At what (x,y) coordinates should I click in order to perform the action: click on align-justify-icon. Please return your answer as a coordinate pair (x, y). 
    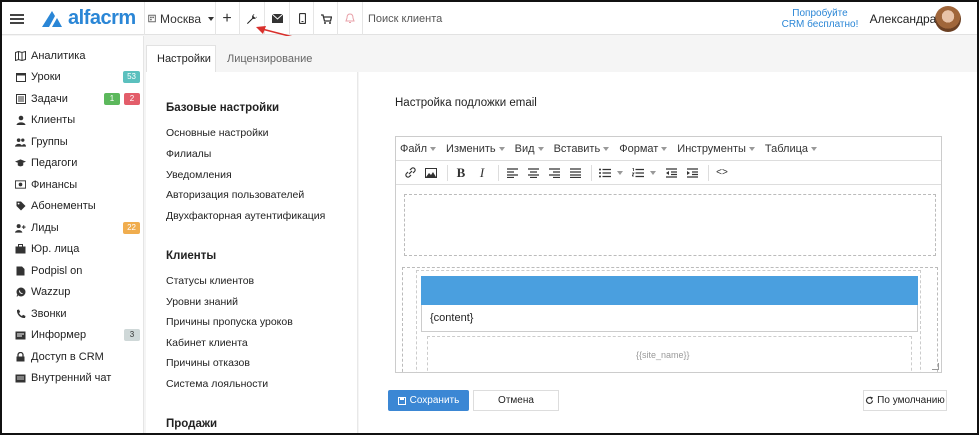
    Looking at the image, I should click on (575, 173).